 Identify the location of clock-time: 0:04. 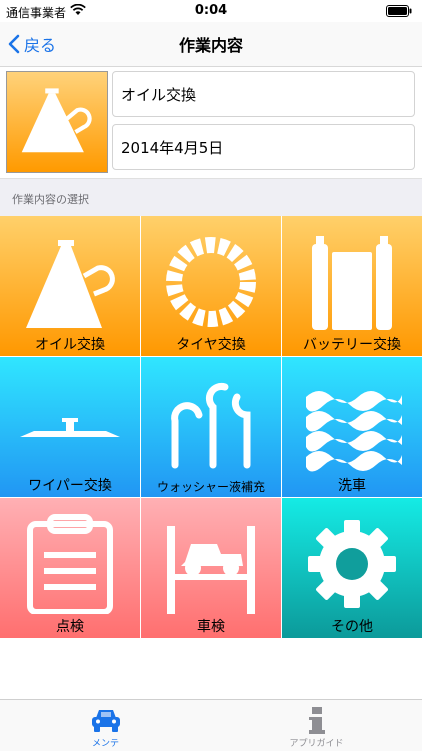
(211, 10).